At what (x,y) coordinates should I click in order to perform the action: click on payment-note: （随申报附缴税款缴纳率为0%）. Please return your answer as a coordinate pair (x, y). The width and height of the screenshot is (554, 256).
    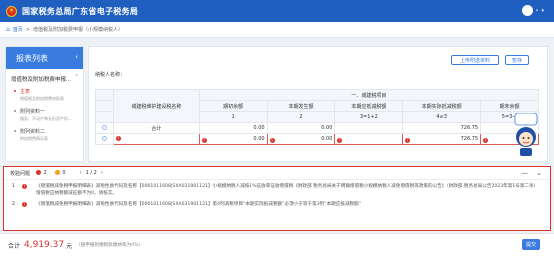
    Looking at the image, I should click on (110, 245).